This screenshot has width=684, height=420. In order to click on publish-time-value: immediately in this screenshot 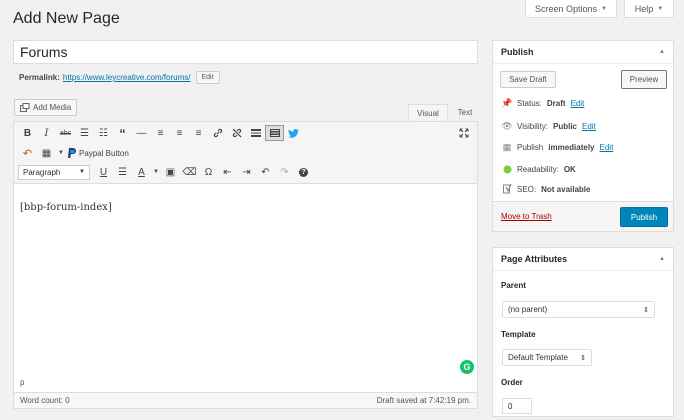, I will do `click(571, 147)`.